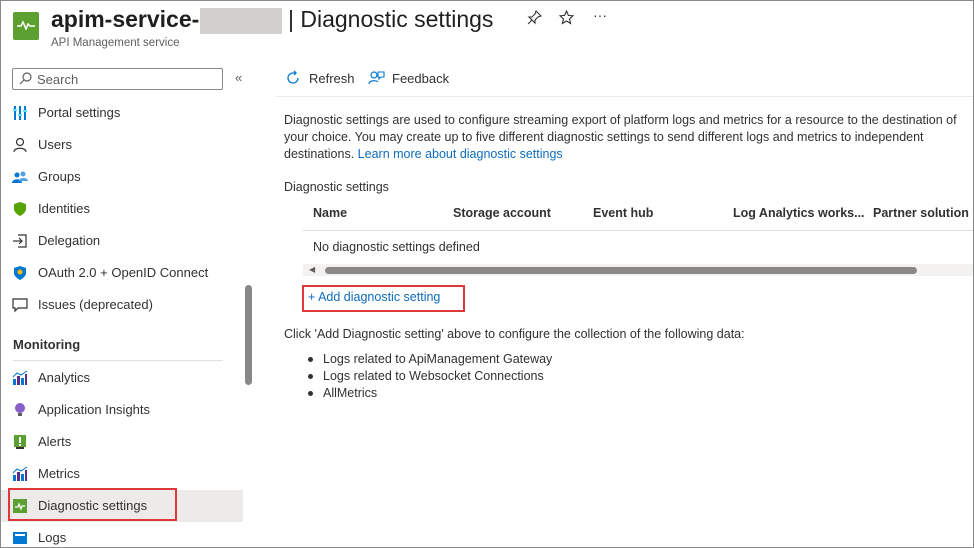  I want to click on sidebar-item-label: Application Insights, so click(94, 409).